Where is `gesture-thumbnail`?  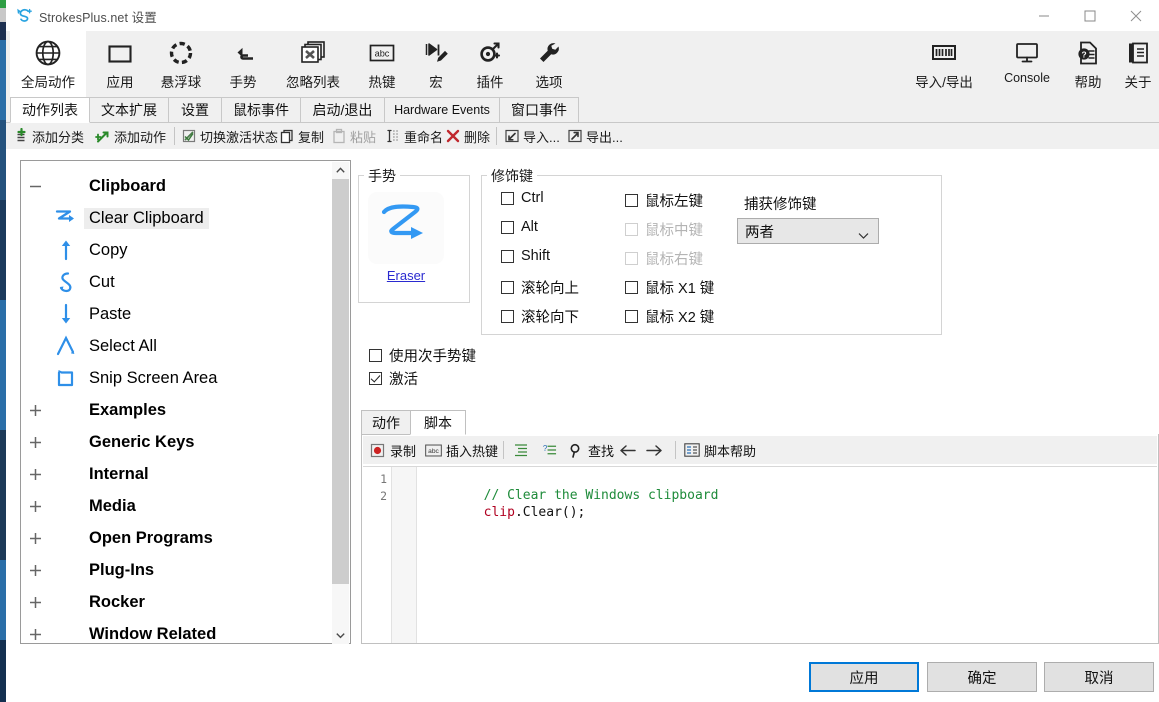
gesture-thumbnail is located at coordinates (406, 228).